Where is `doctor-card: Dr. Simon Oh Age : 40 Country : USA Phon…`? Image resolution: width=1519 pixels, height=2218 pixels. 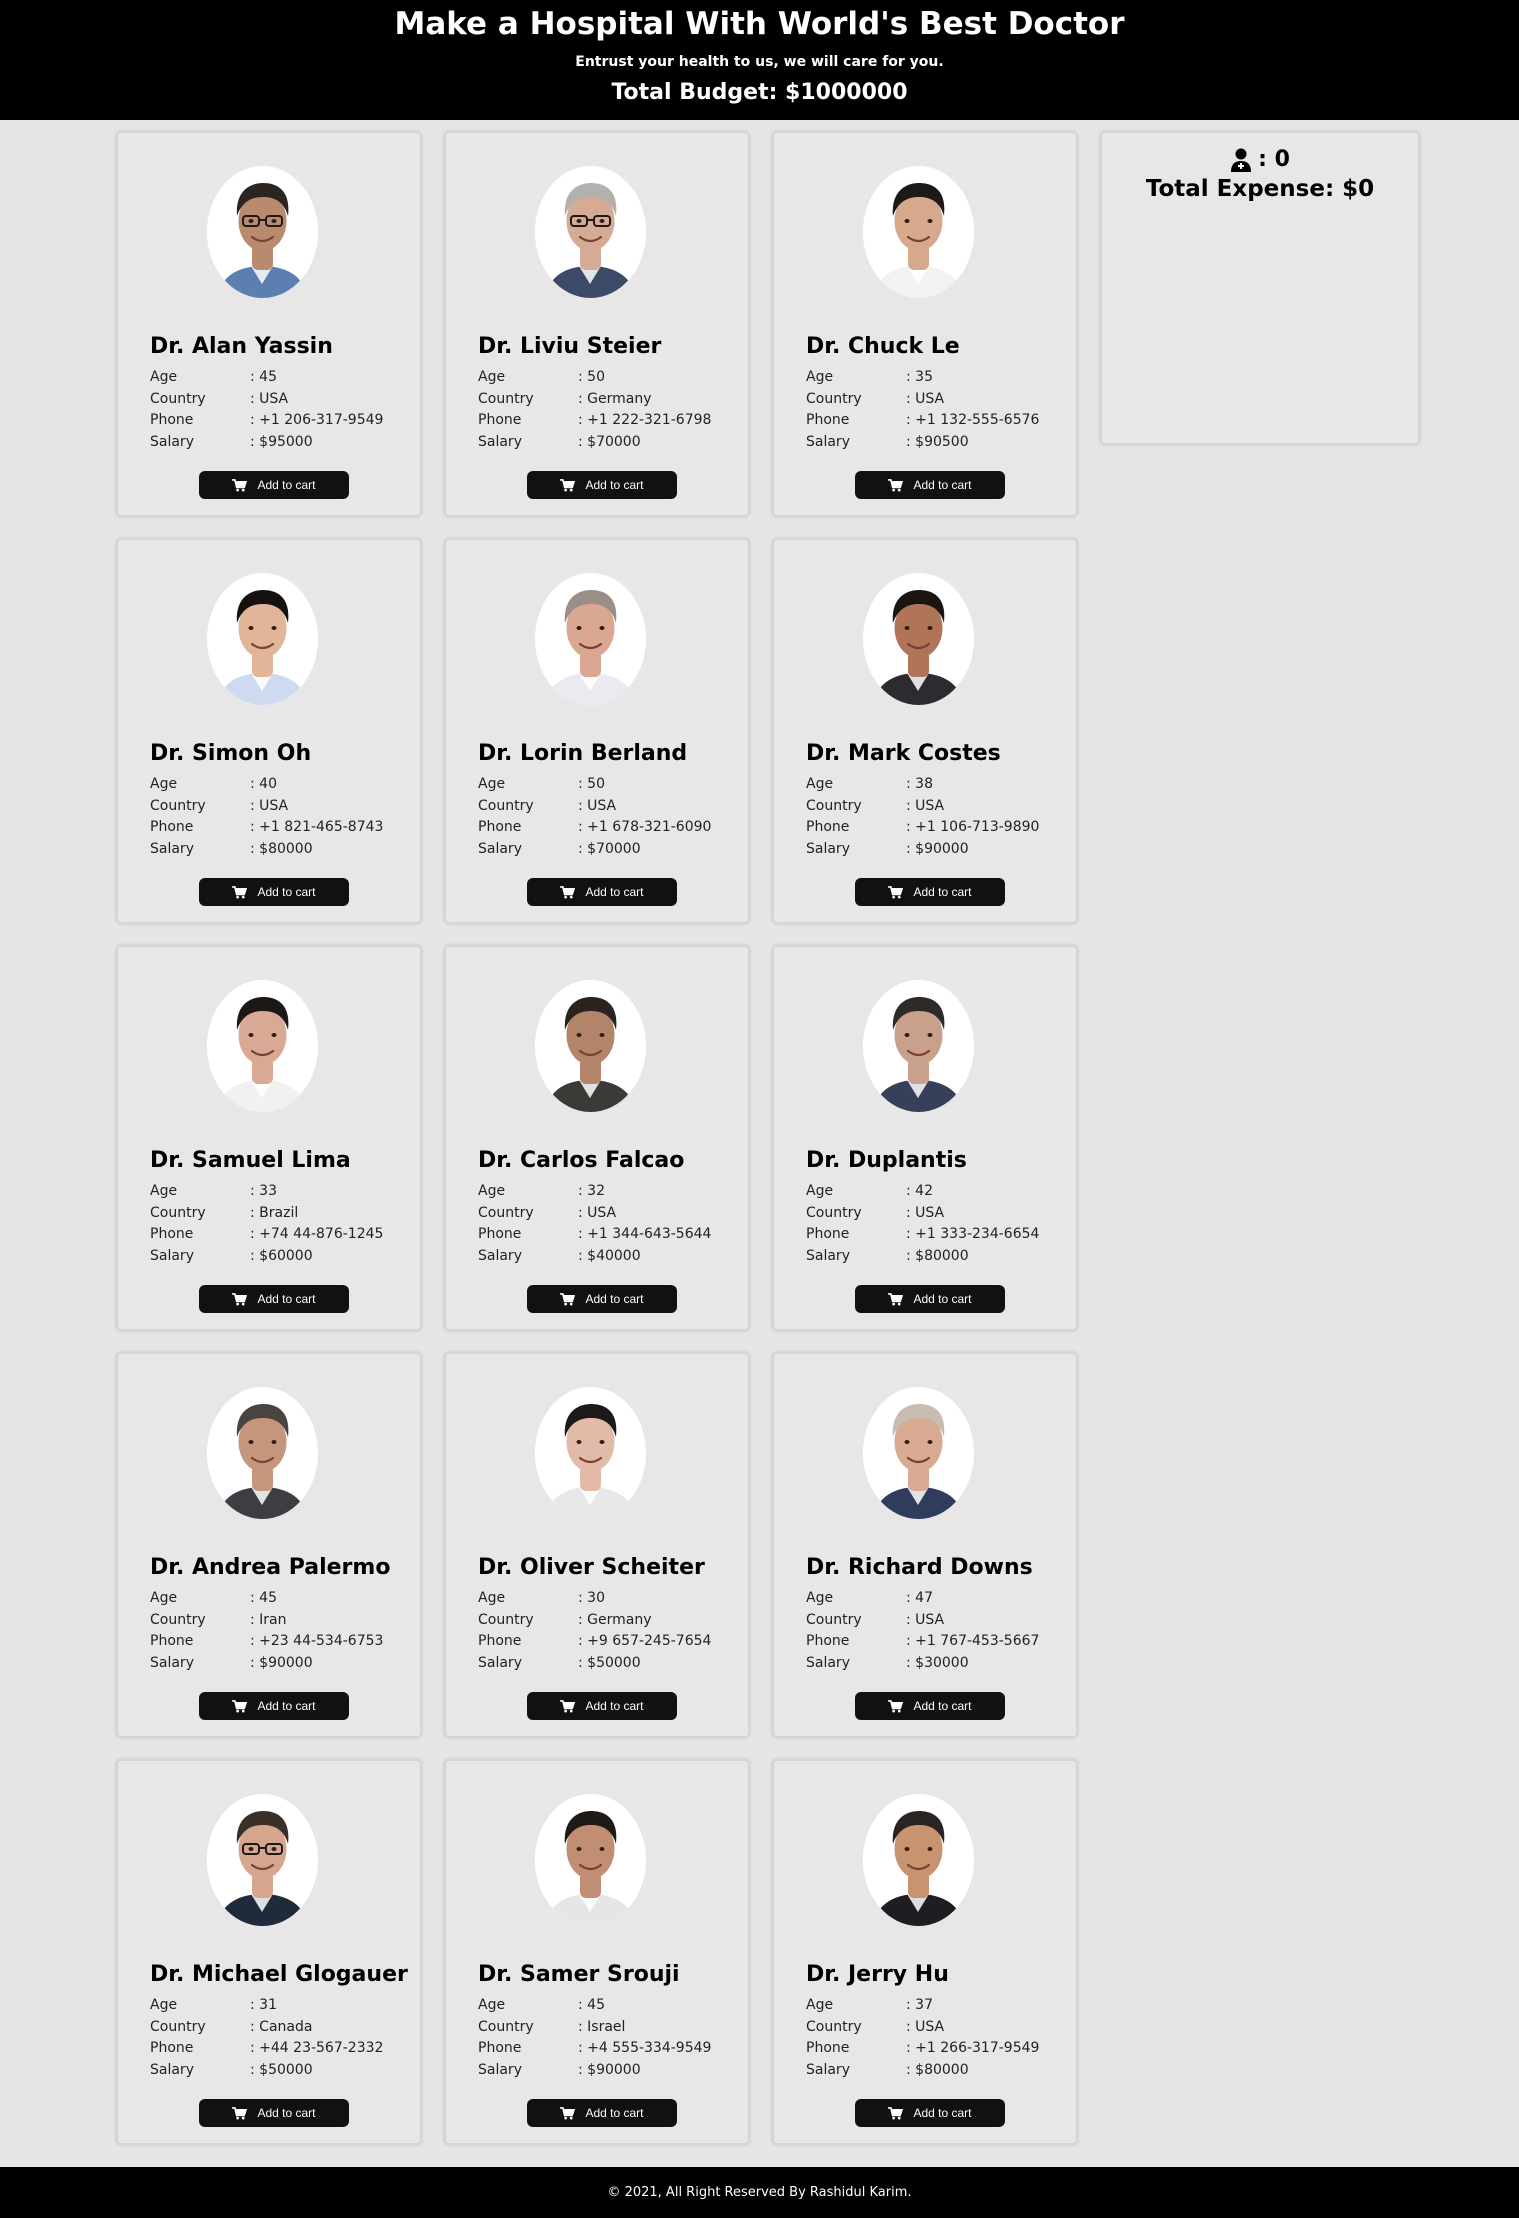 doctor-card: Dr. Simon Oh Age : 40 Country : USA Phon… is located at coordinates (269, 731).